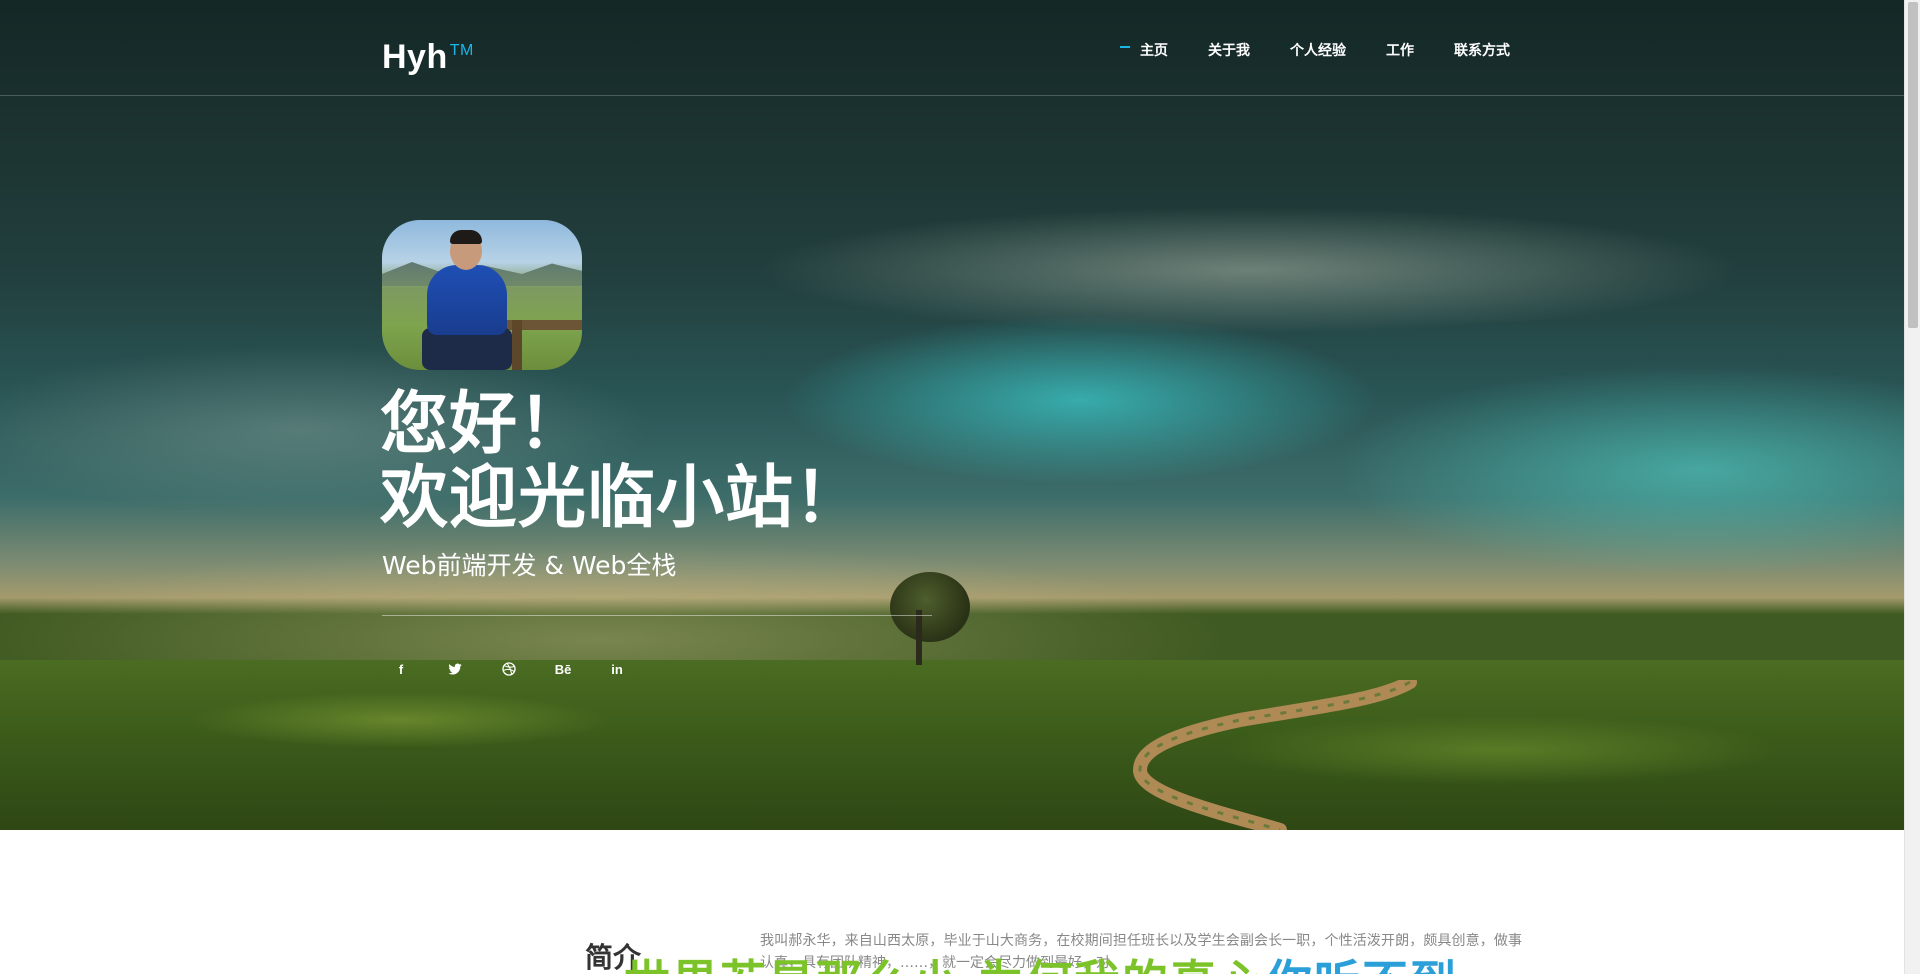 This screenshot has width=1920, height=974. Describe the element at coordinates (563, 669) in the screenshot. I see `behance-icon: Bē` at that location.